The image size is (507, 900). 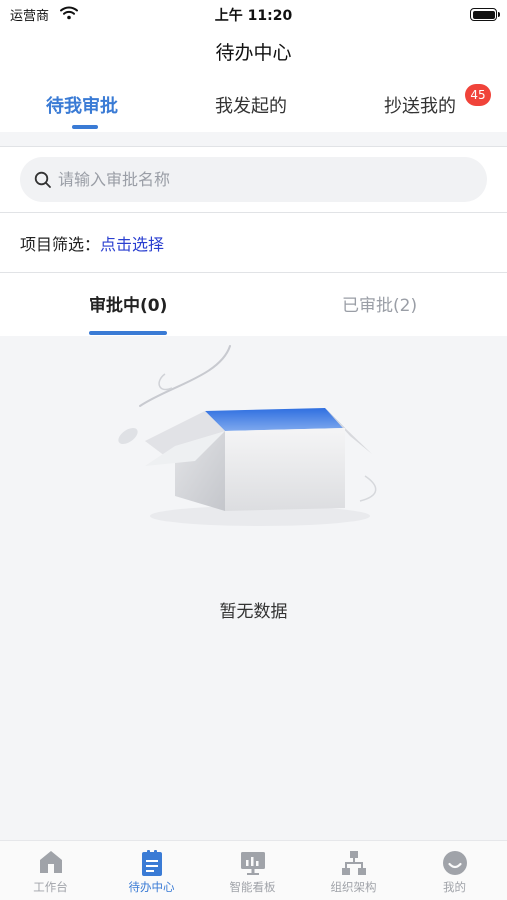 I want to click on home-icon, so click(x=51, y=862).